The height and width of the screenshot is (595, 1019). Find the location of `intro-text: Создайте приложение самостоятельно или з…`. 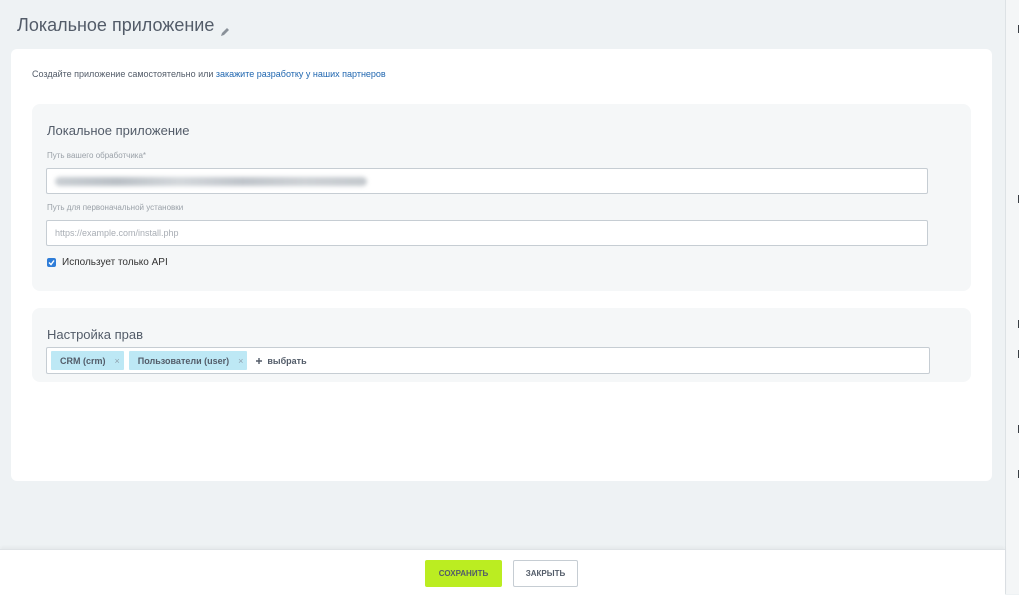

intro-text: Создайте приложение самостоятельно или з… is located at coordinates (209, 74).